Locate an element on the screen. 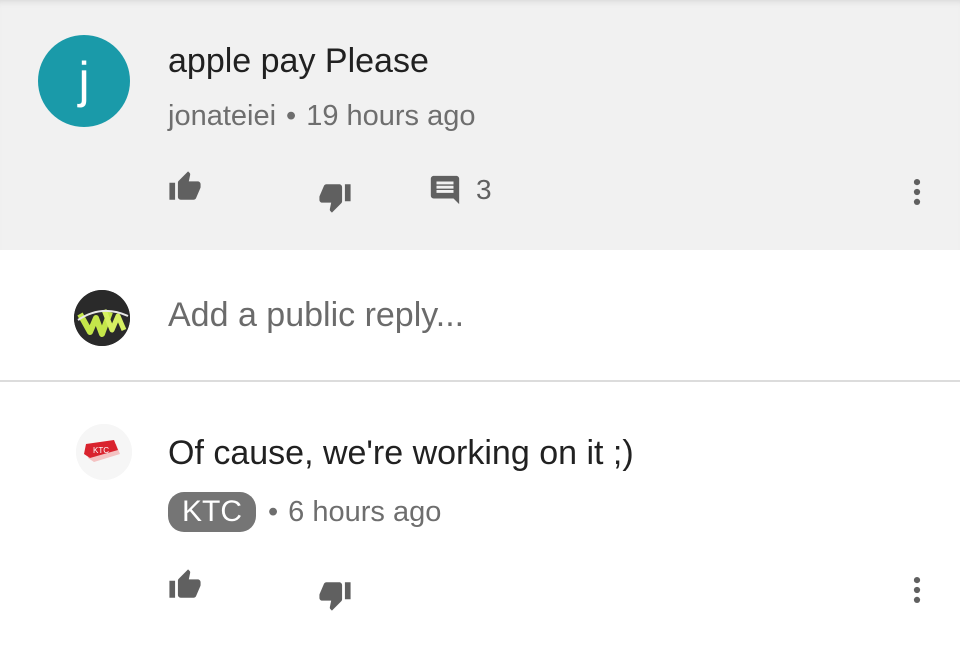 The image size is (960, 649). reply-count: 3 is located at coordinates (484, 189).